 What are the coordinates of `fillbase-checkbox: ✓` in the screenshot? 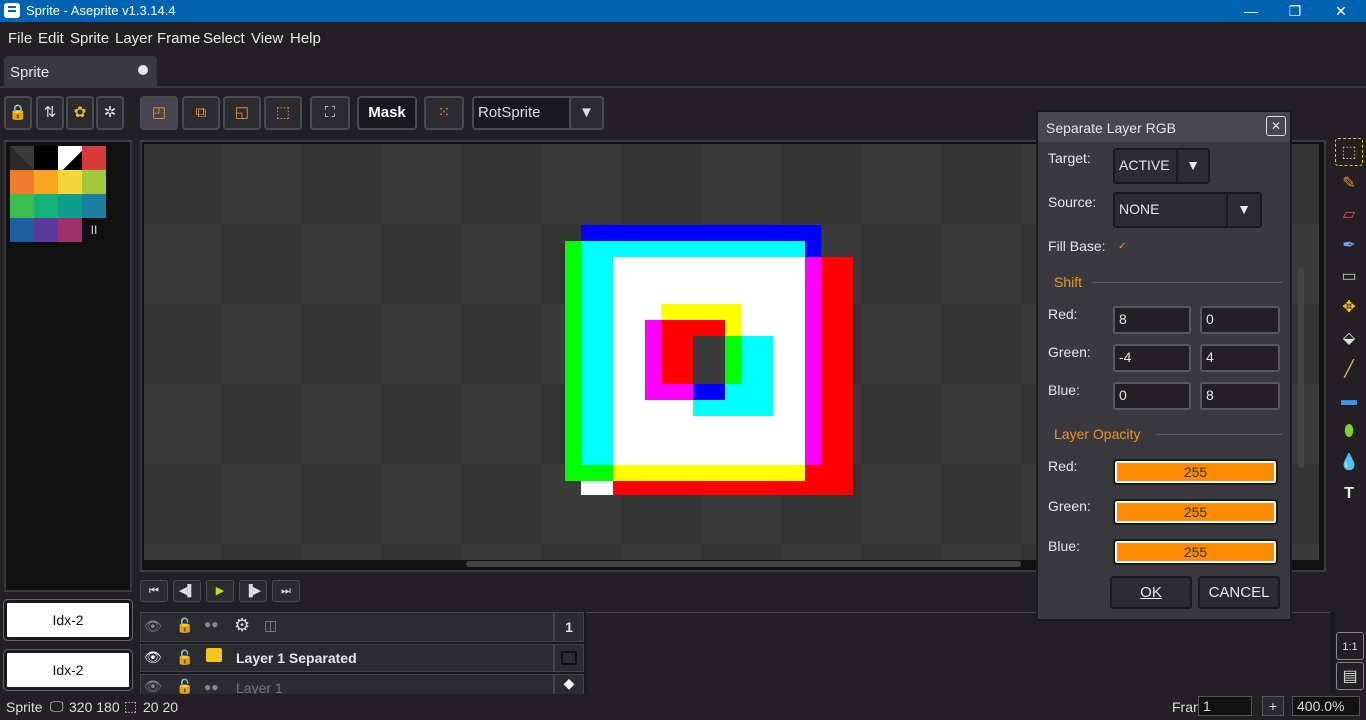 It's located at (1123, 247).